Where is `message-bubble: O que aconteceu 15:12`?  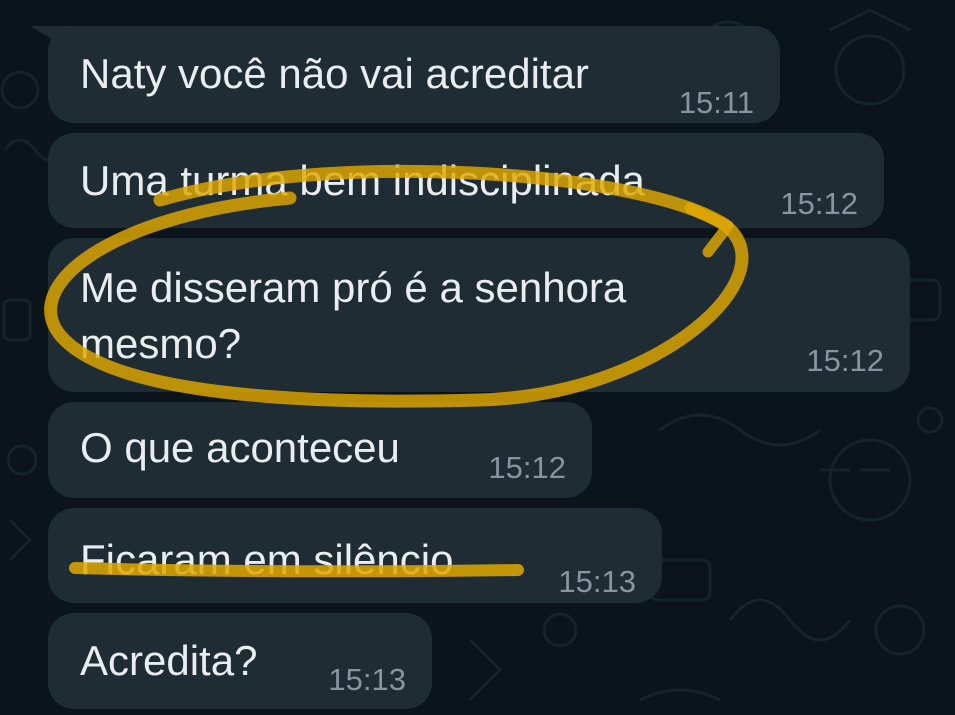
message-bubble: O que aconteceu 15:12 is located at coordinates (320, 450).